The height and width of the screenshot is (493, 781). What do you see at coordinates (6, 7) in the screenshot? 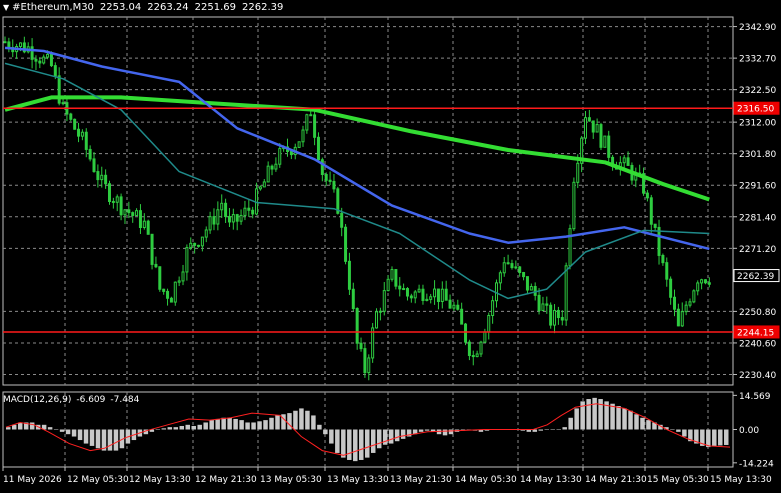
I see `dropdown-arrow-icon: ▼` at bounding box center [6, 7].